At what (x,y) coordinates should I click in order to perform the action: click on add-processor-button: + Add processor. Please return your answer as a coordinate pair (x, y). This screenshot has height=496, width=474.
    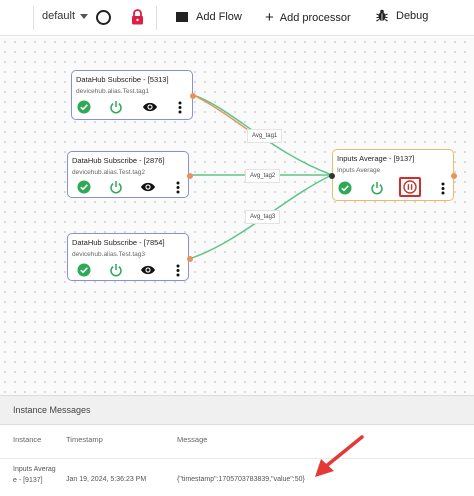
    Looking at the image, I should click on (308, 17).